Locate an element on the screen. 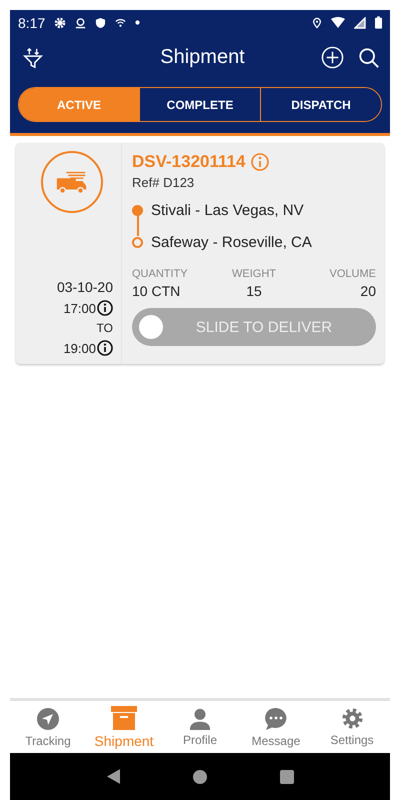  metric-value: 20 is located at coordinates (368, 291).